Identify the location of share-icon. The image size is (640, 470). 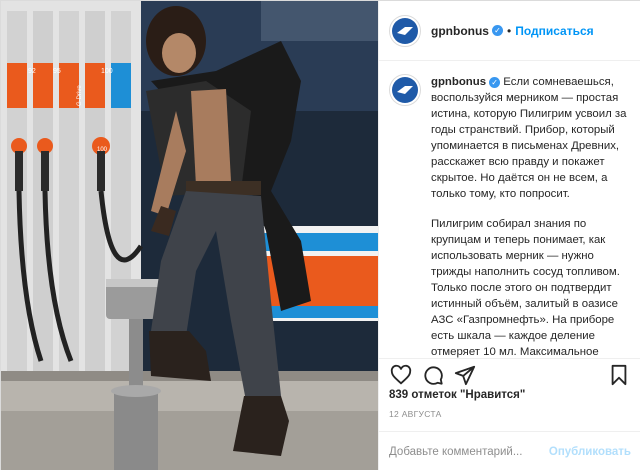
(465, 375).